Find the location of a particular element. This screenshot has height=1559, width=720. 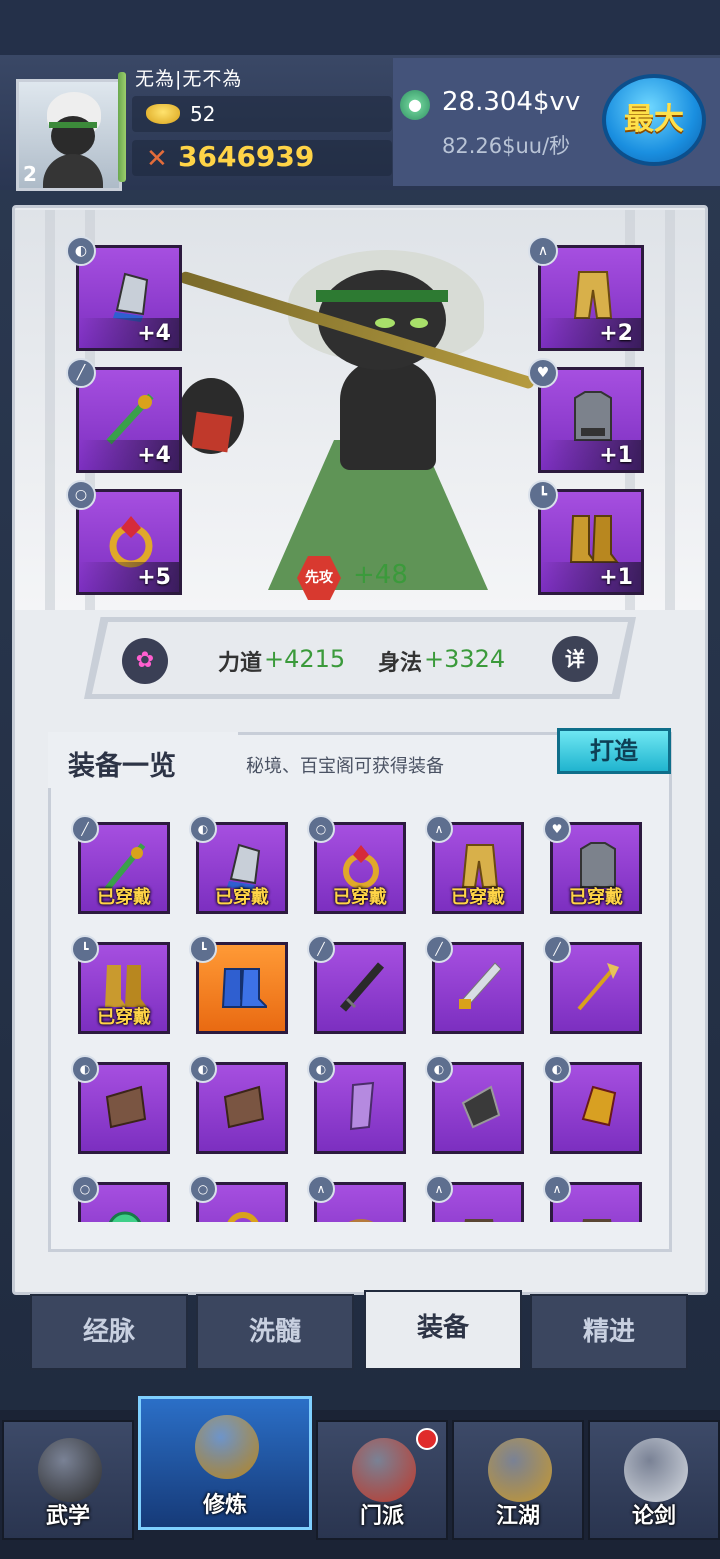

player-level: 2 is located at coordinates (30, 174).